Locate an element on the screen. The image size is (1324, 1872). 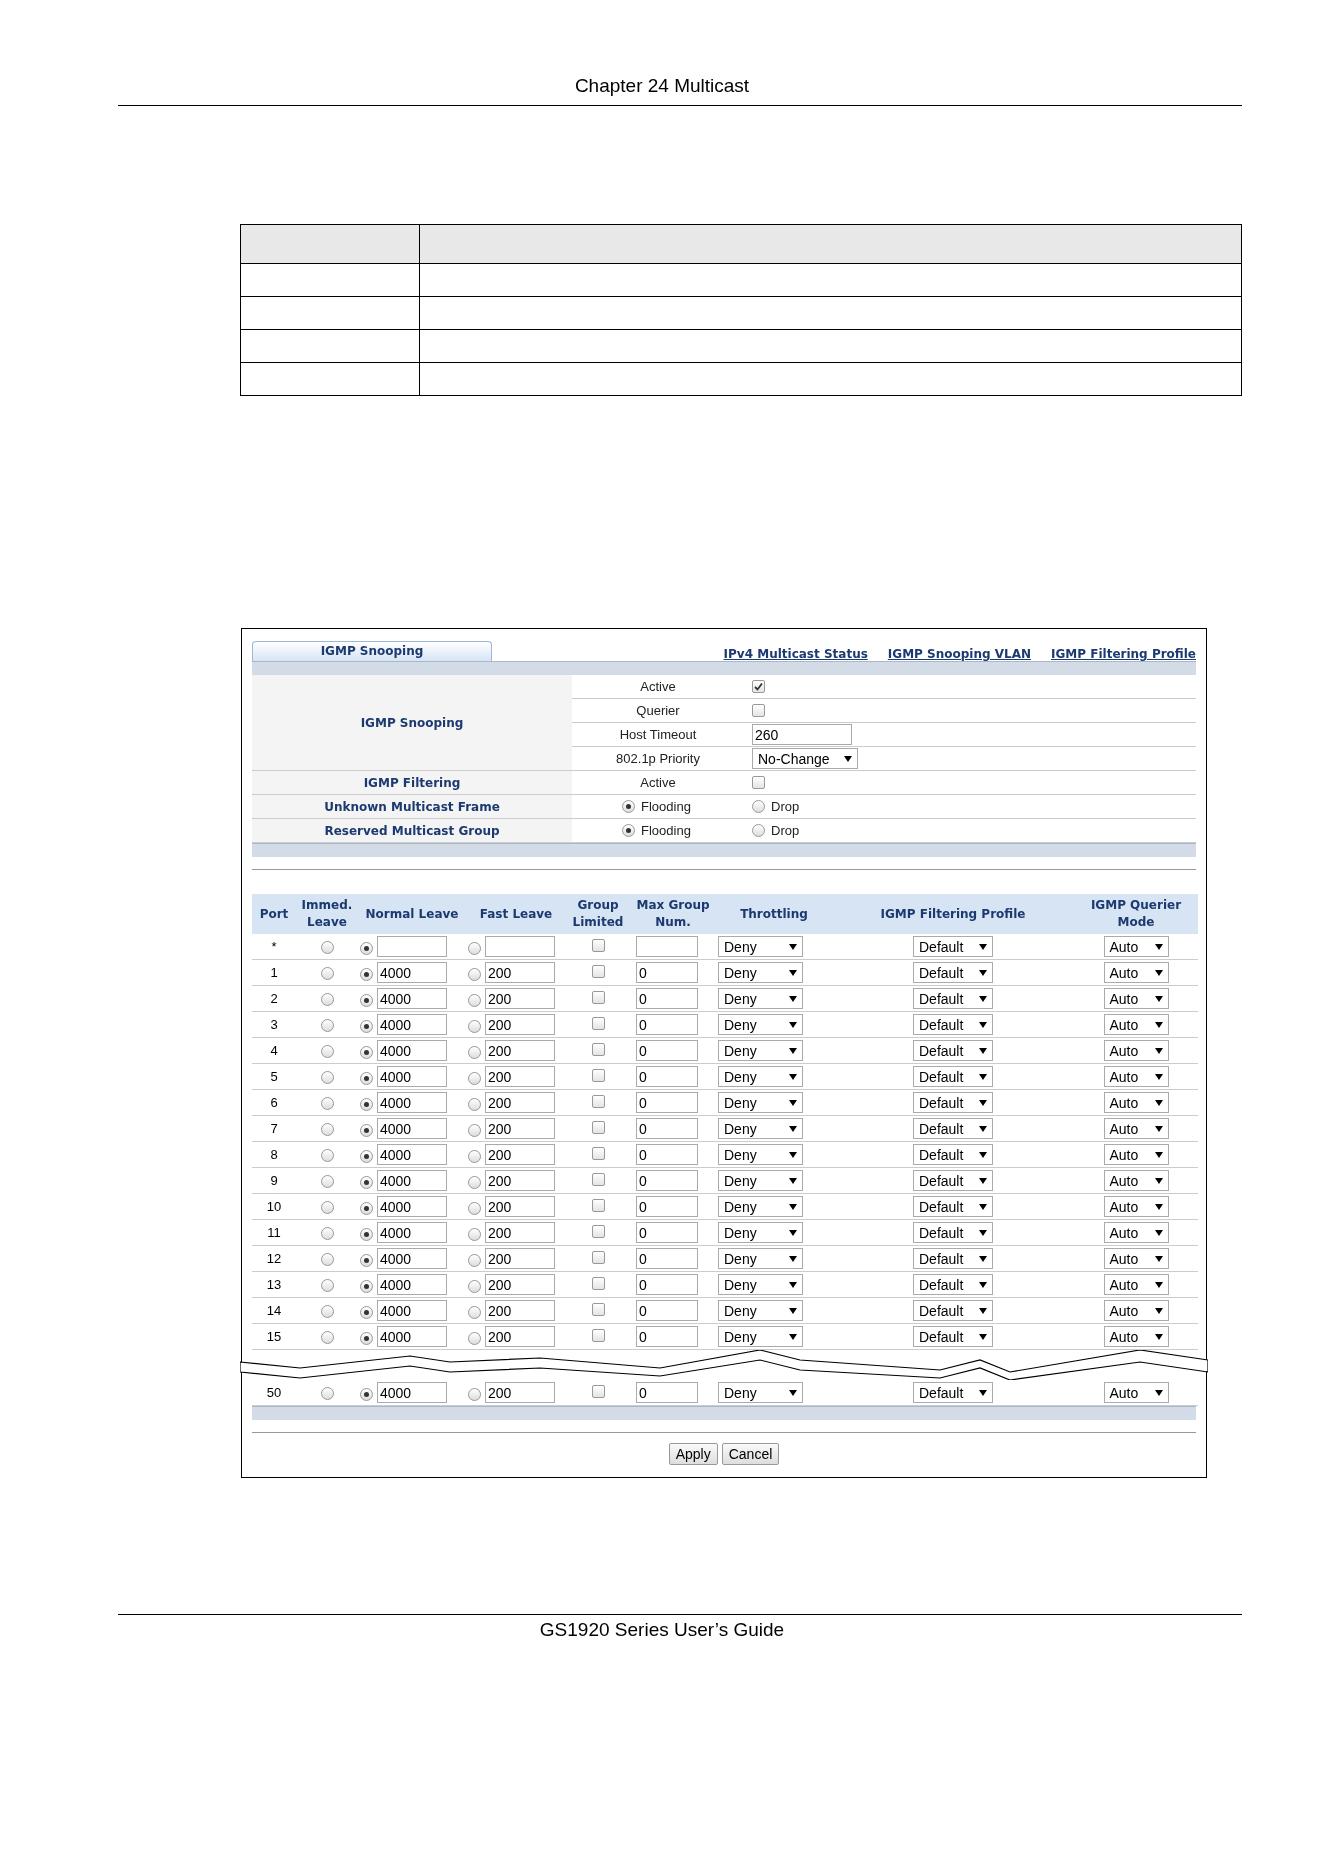
tab: IGMP Snooping is located at coordinates (372, 651).